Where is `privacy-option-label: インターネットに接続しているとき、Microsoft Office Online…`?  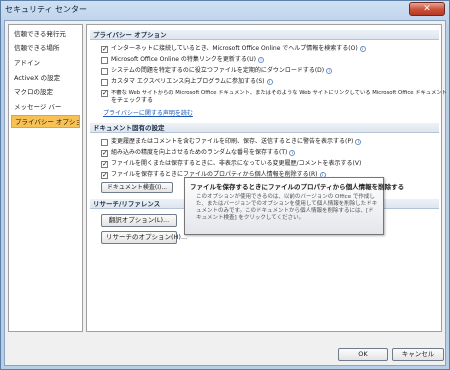
privacy-option-label: インターネットに接続しているとき、Microsoft Office Online… is located at coordinates (234, 48).